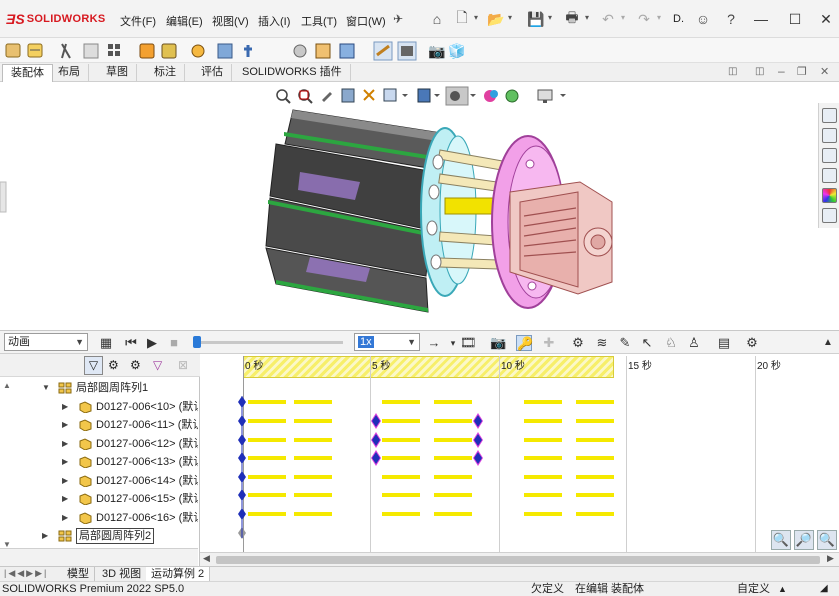  I want to click on file-explorer-icon, so click(829, 155).